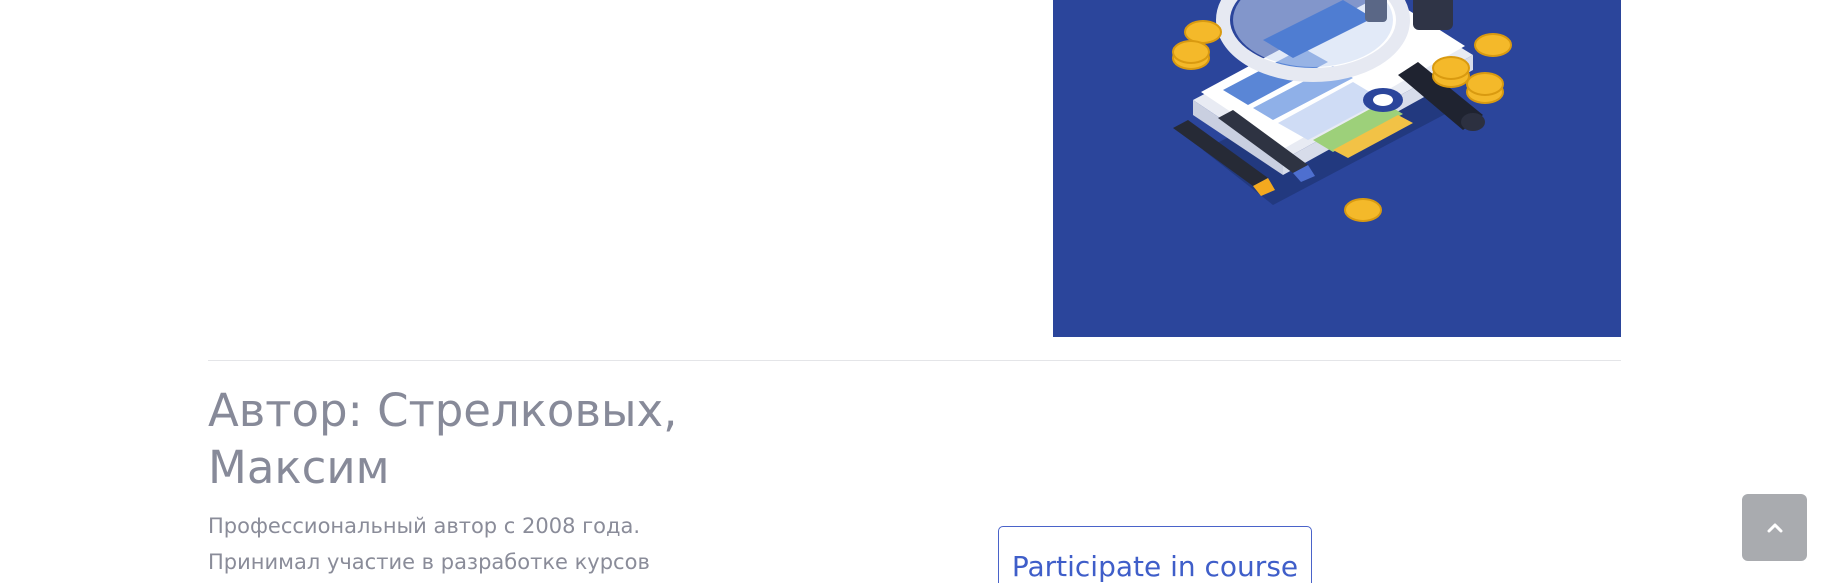 Image resolution: width=1829 pixels, height=583 pixels. What do you see at coordinates (424, 526) in the screenshot?
I see `author-bio-line: Профессиональный автор с 2008 года.` at bounding box center [424, 526].